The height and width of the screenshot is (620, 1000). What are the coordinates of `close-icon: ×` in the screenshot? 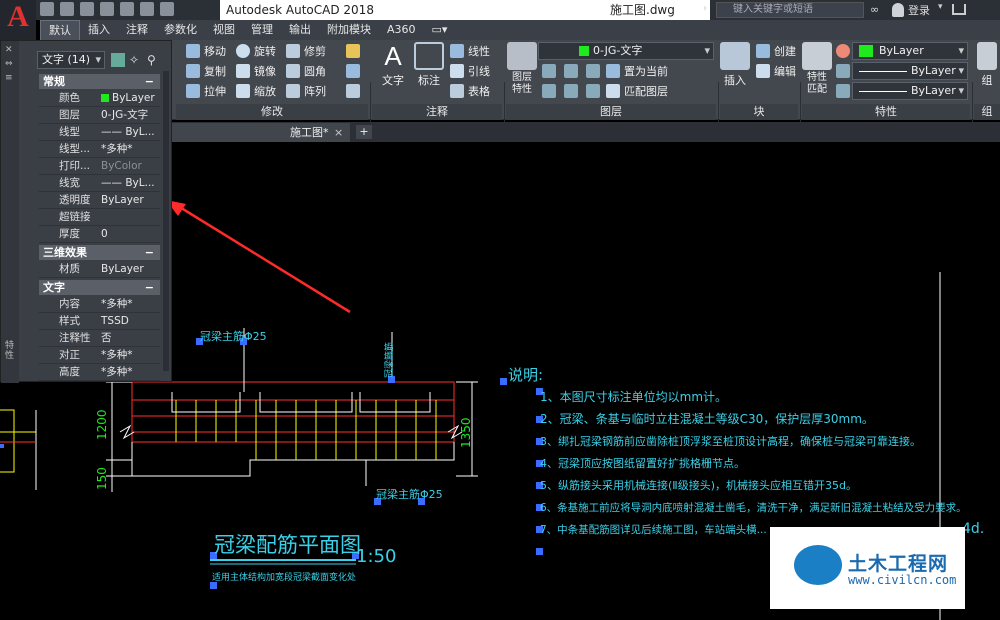 It's located at (338, 132).